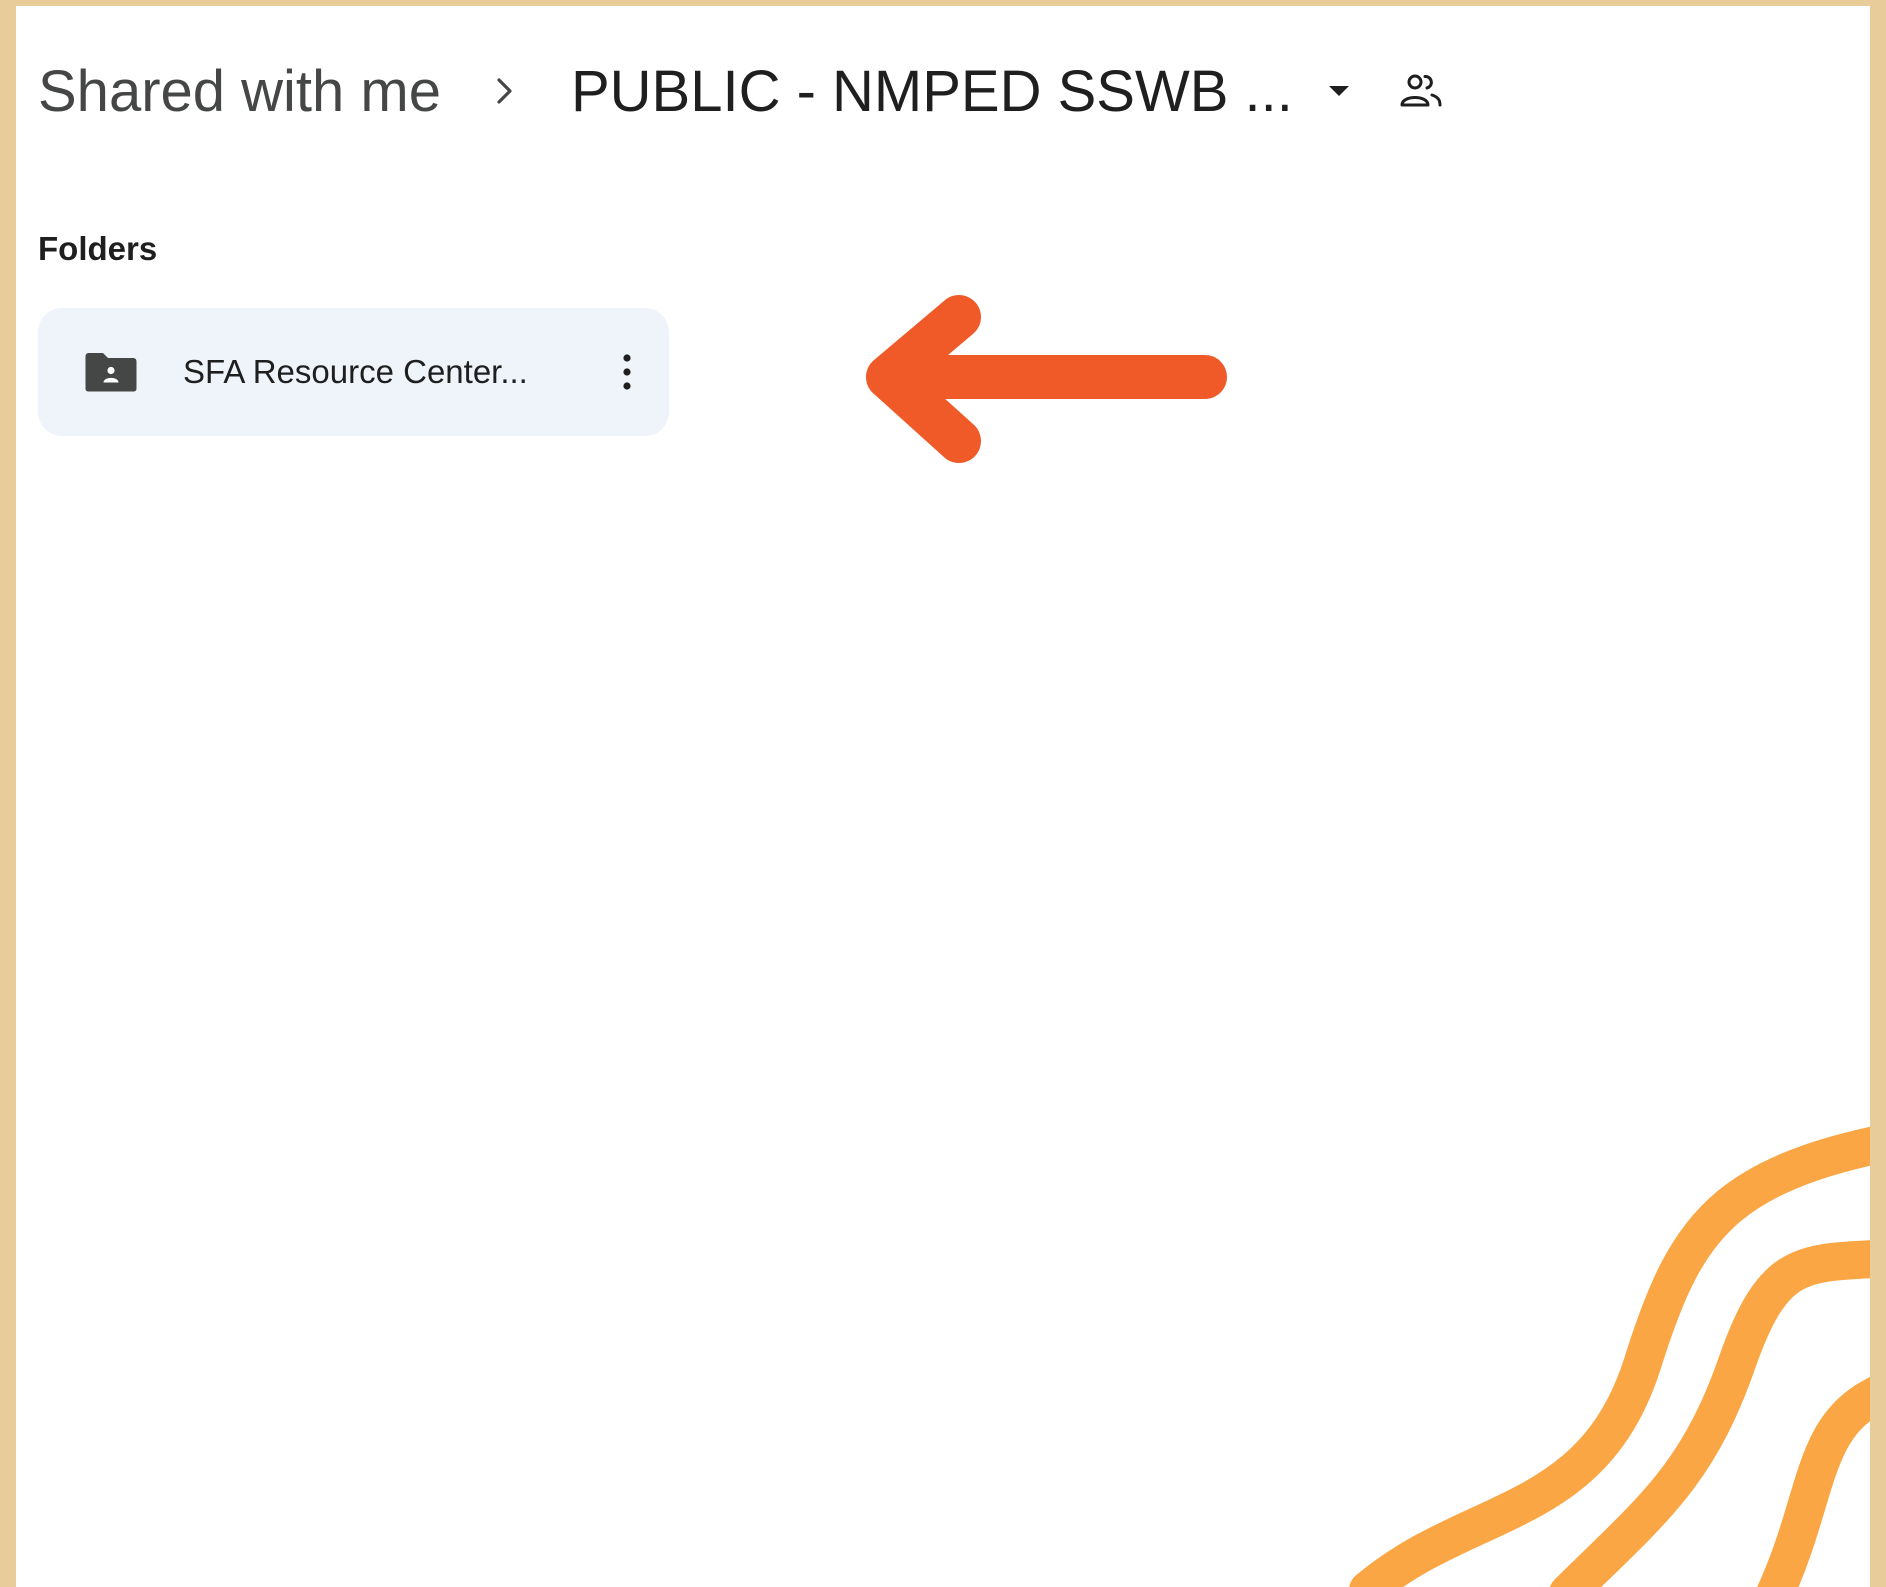 The image size is (1886, 1587). I want to click on decorative-waves, so click(1609, 1356).